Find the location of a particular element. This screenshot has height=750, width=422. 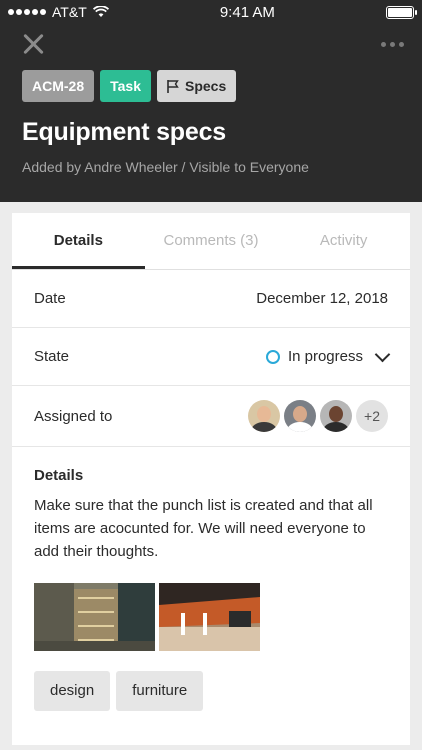

tag-chips: design furniture is located at coordinates (211, 691).